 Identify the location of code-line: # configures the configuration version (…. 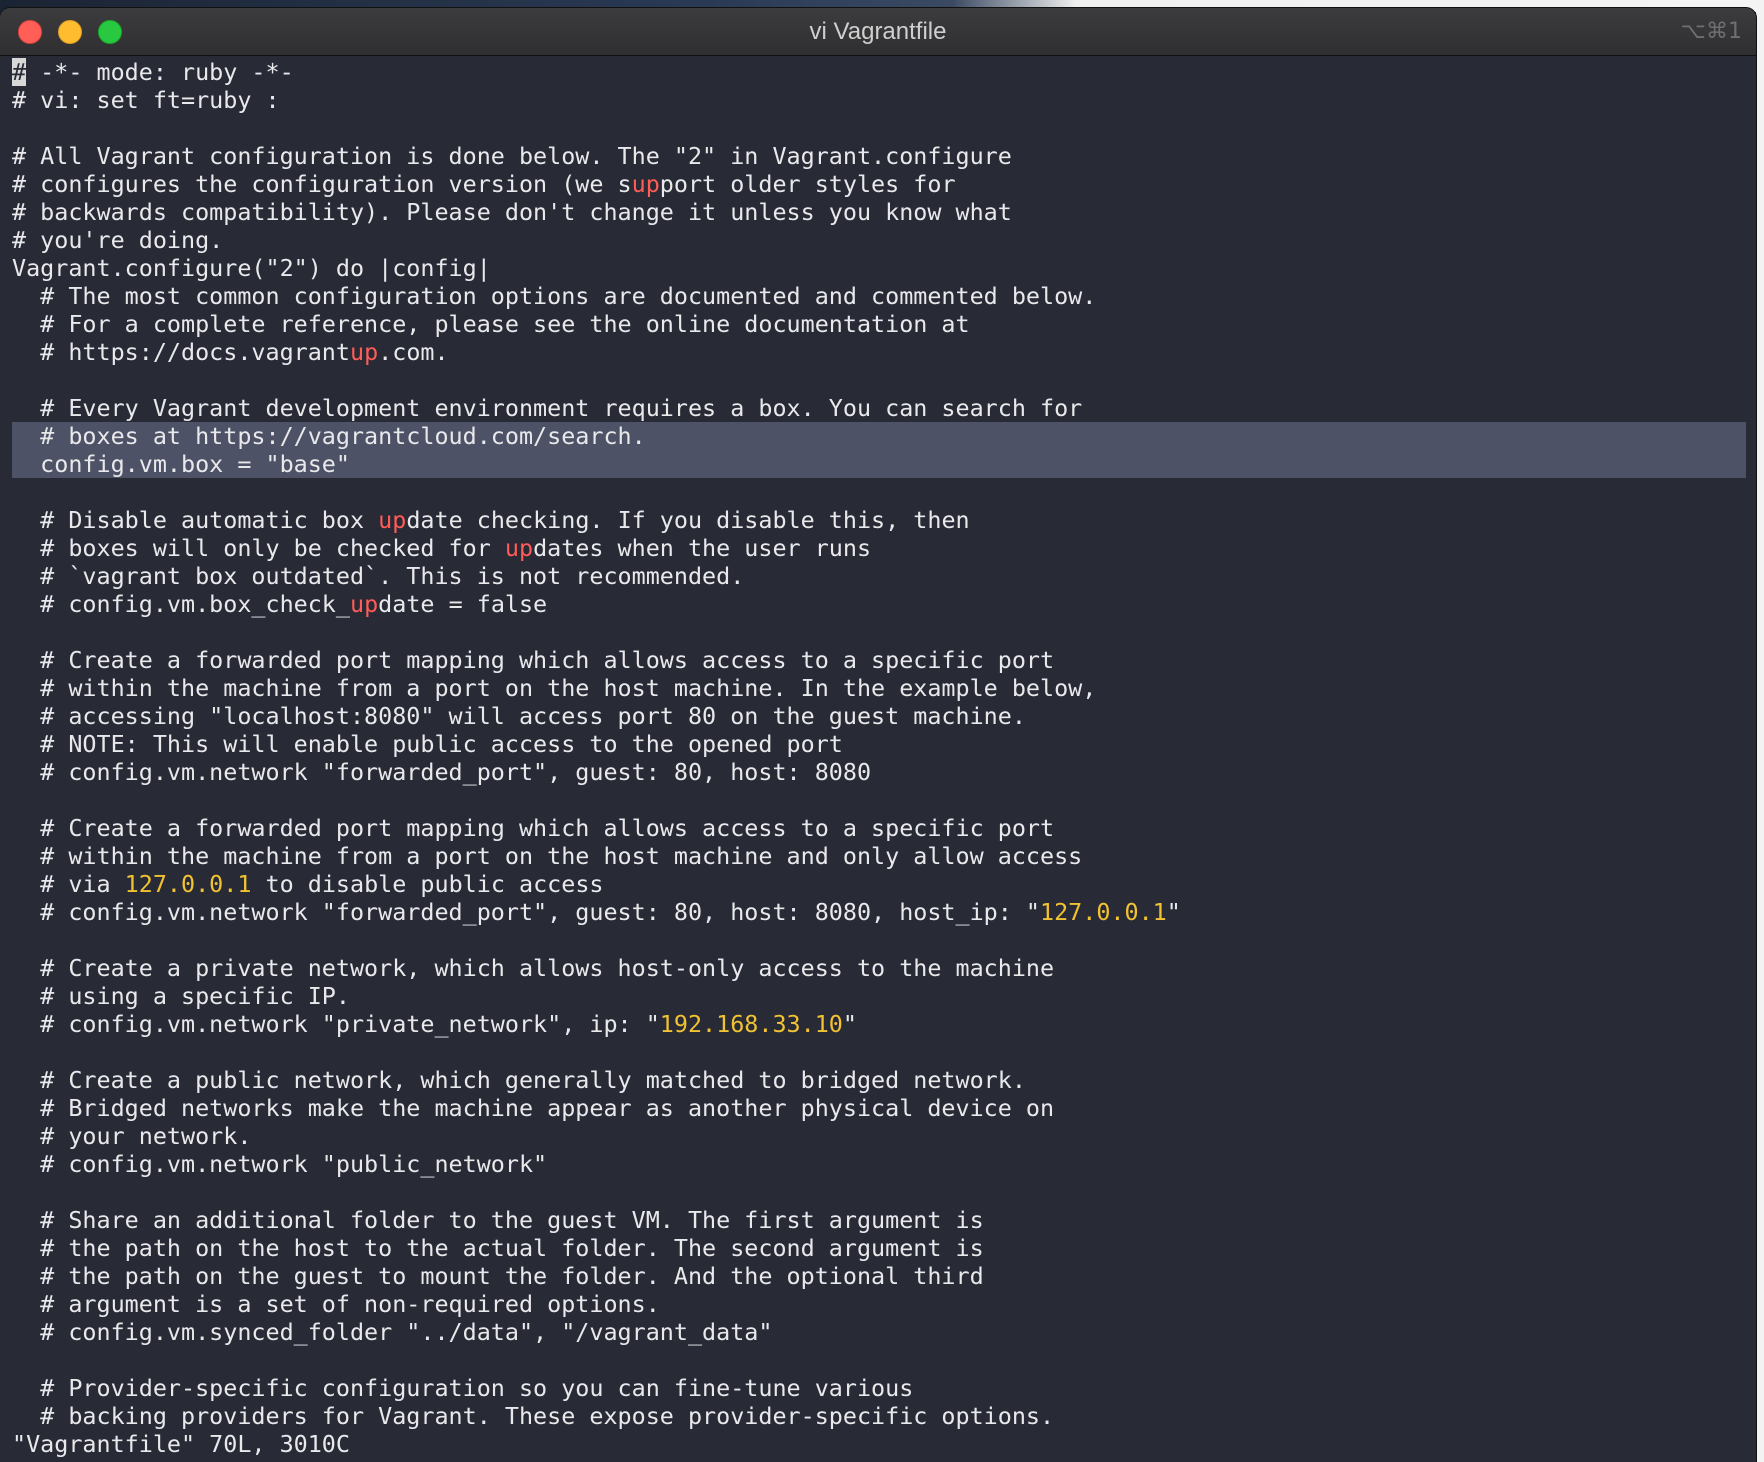
(484, 184).